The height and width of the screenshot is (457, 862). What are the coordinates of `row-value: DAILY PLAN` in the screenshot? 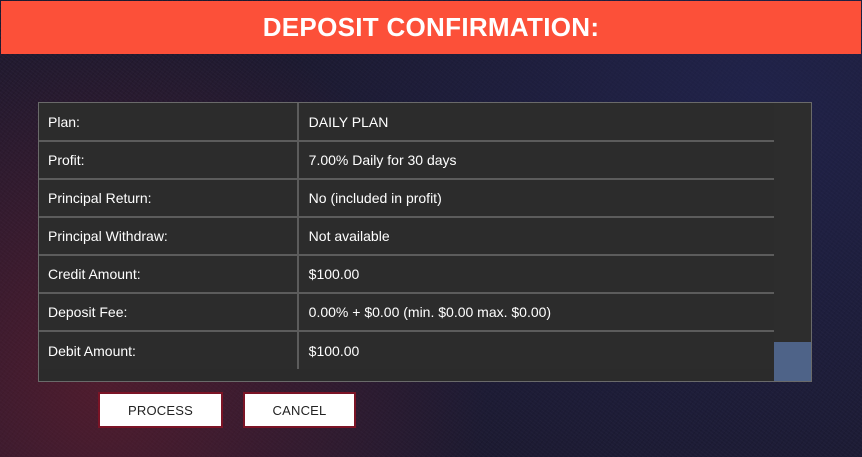 It's located at (536, 122).